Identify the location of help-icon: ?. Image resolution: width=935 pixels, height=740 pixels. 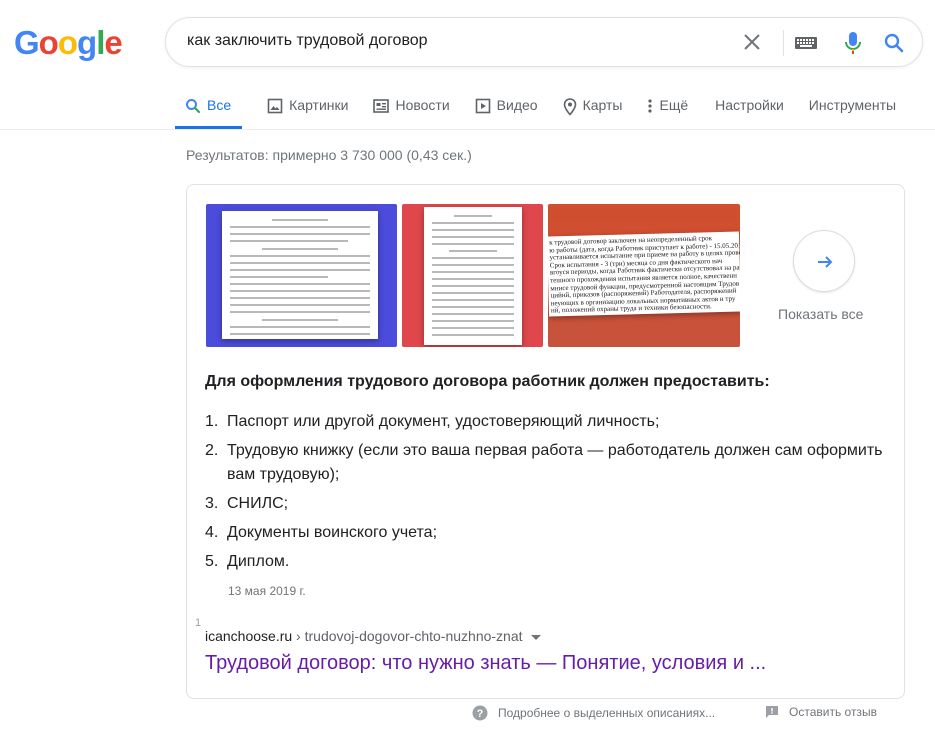
(480, 713).